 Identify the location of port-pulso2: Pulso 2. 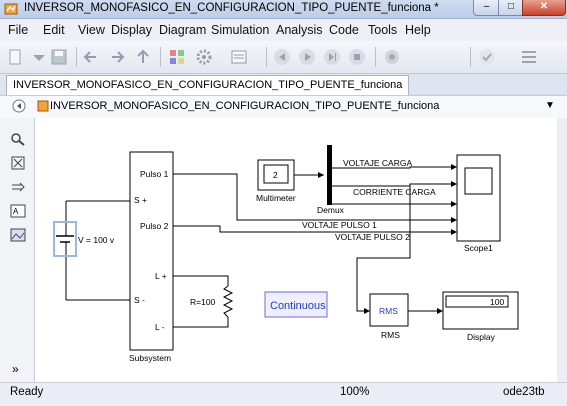
(154, 226).